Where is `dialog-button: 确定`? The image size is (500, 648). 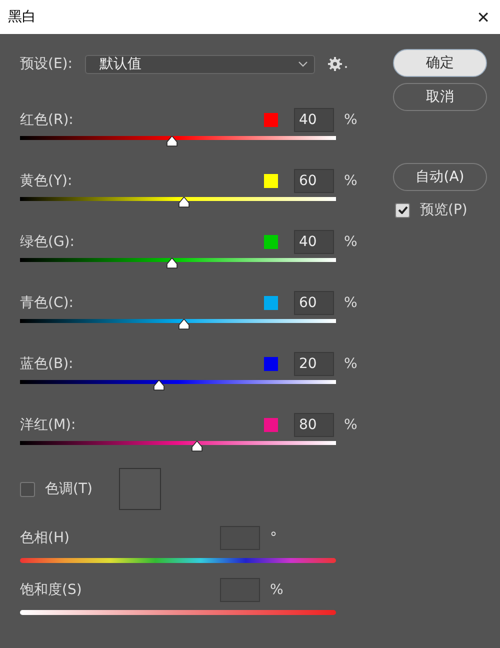
dialog-button: 确定 is located at coordinates (440, 63).